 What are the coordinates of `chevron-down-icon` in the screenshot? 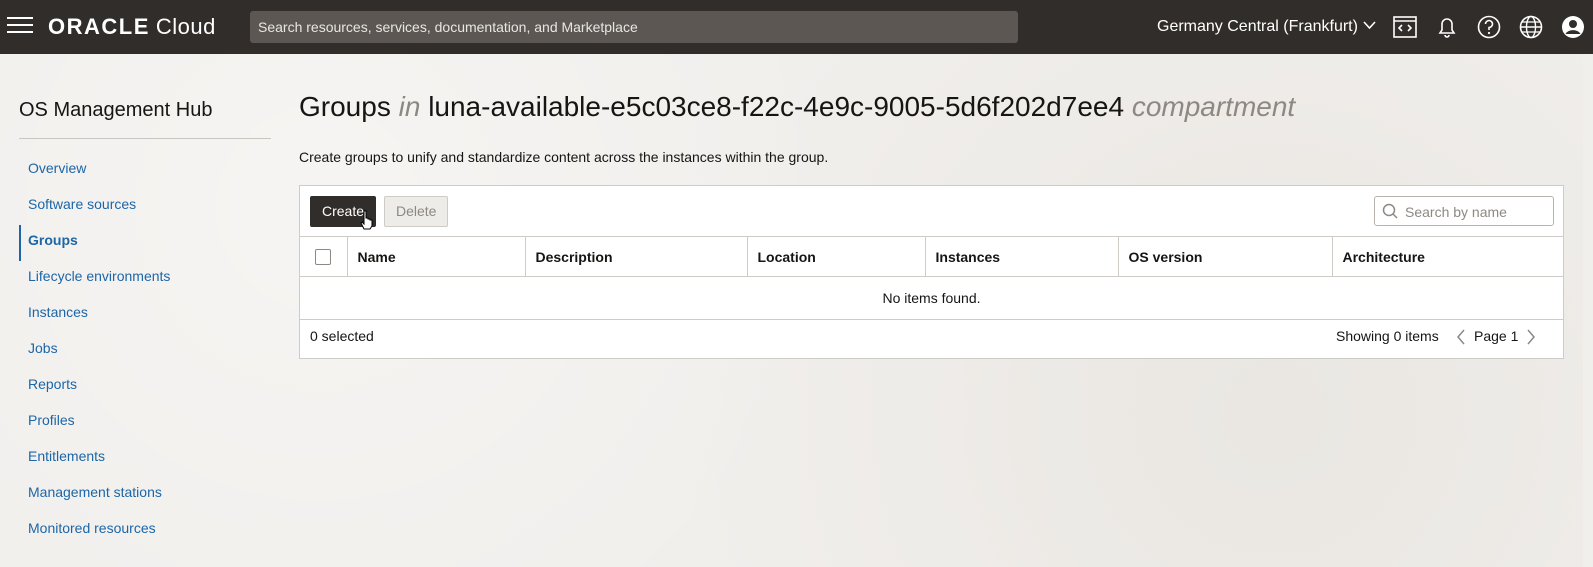 It's located at (1369, 25).